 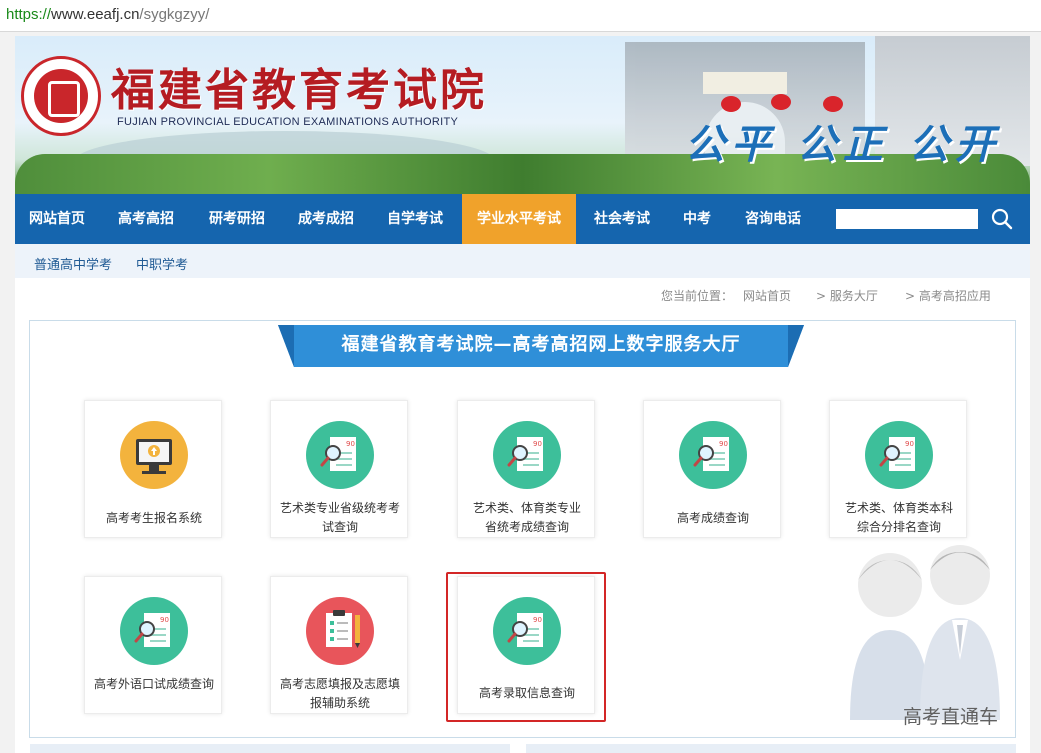 I want to click on card-label-line2: 试查询, so click(x=339, y=527).